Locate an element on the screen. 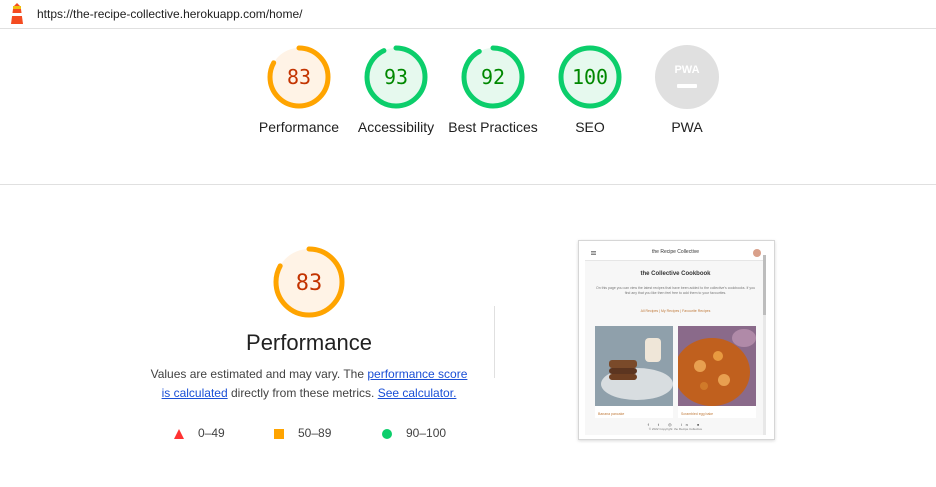 The image size is (936, 487). pass-circle-icon is located at coordinates (387, 434).